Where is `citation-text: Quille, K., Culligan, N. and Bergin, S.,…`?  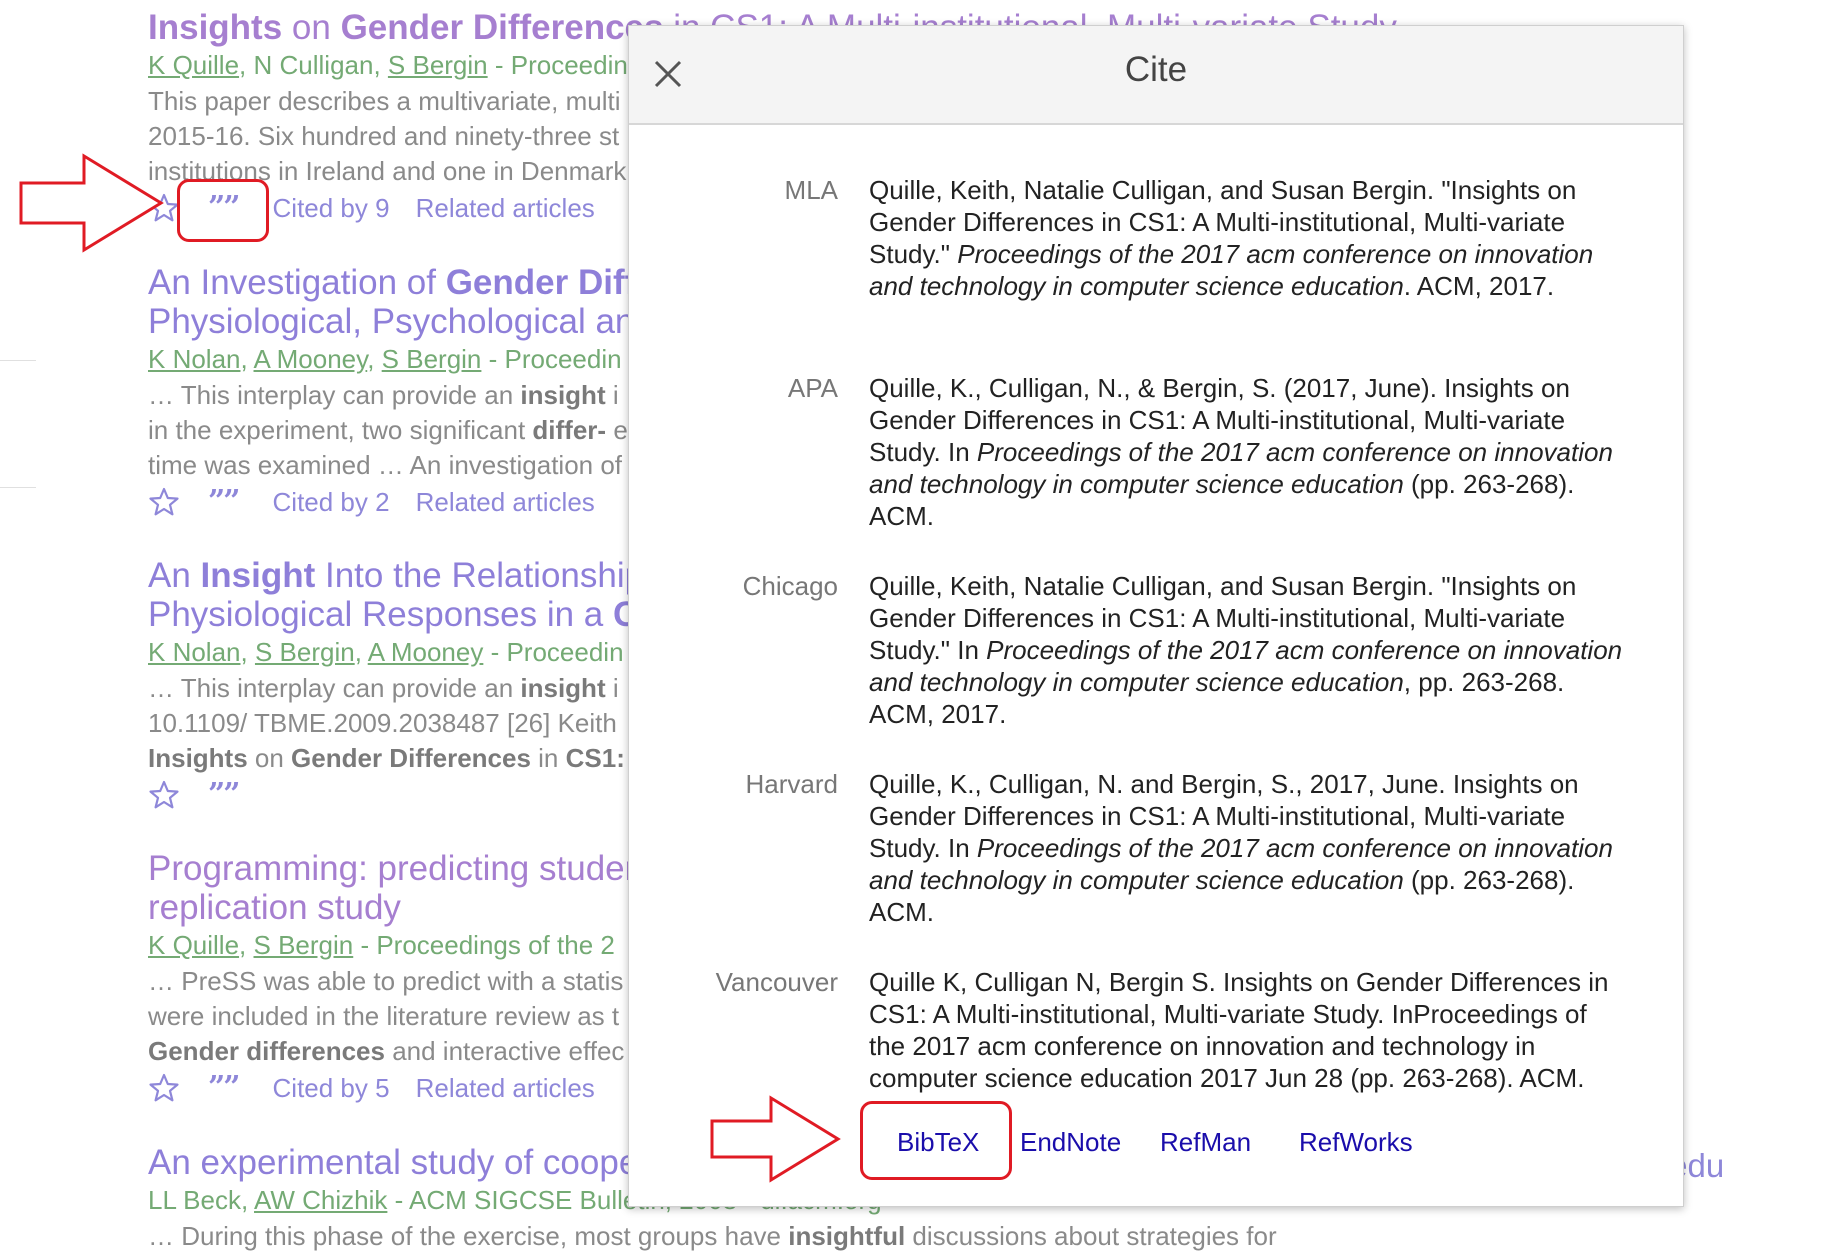 citation-text: Quille, K., Culligan, N. and Bergin, S.,… is located at coordinates (1249, 848).